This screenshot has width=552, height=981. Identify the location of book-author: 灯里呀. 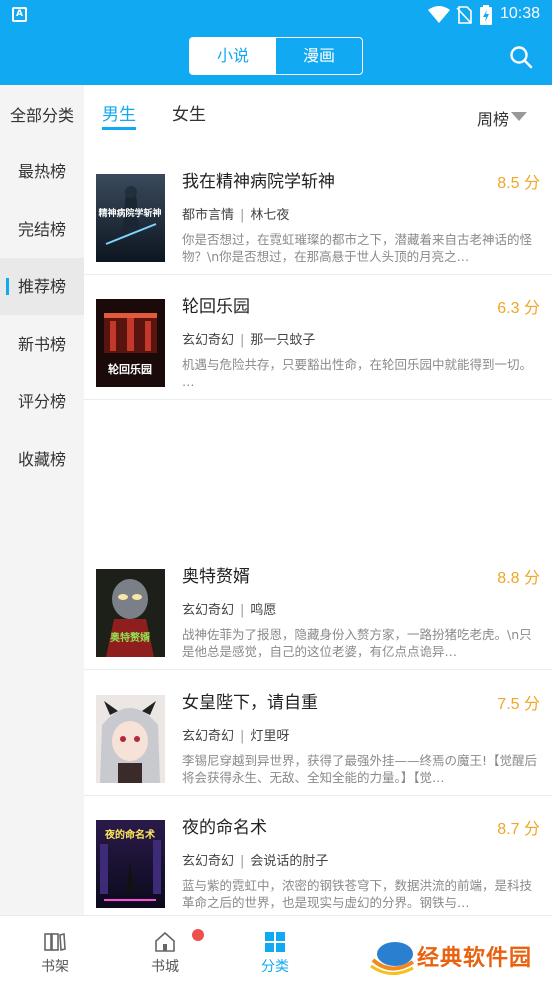
(270, 736).